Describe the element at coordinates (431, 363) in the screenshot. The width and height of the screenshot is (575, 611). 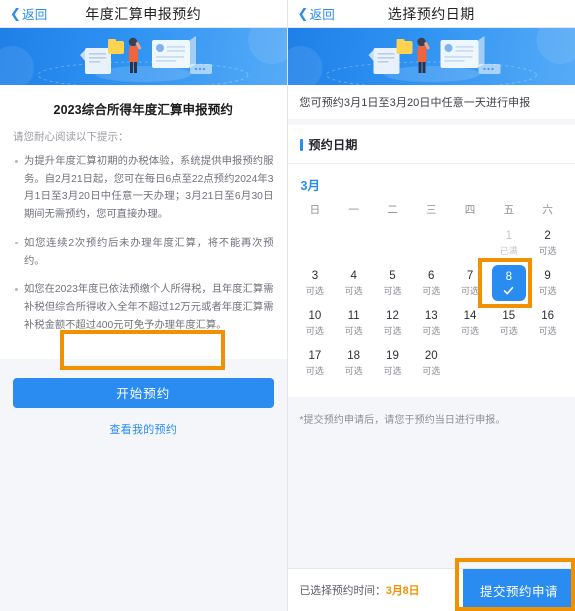
I see `calendar-day-20: 20 可选` at that location.